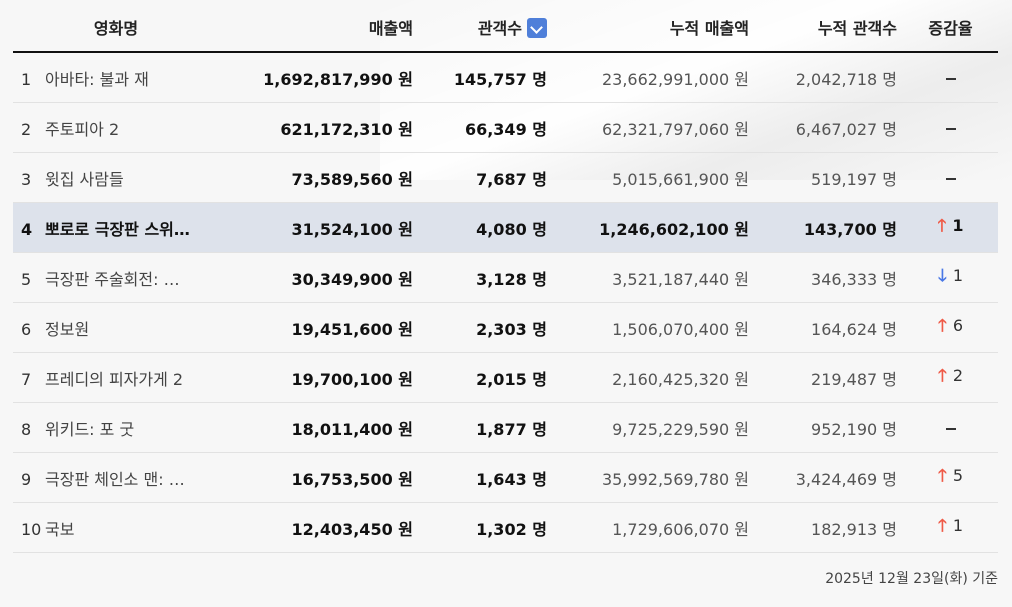  I want to click on header-cum-audience: 누적 관객수, so click(829, 27).